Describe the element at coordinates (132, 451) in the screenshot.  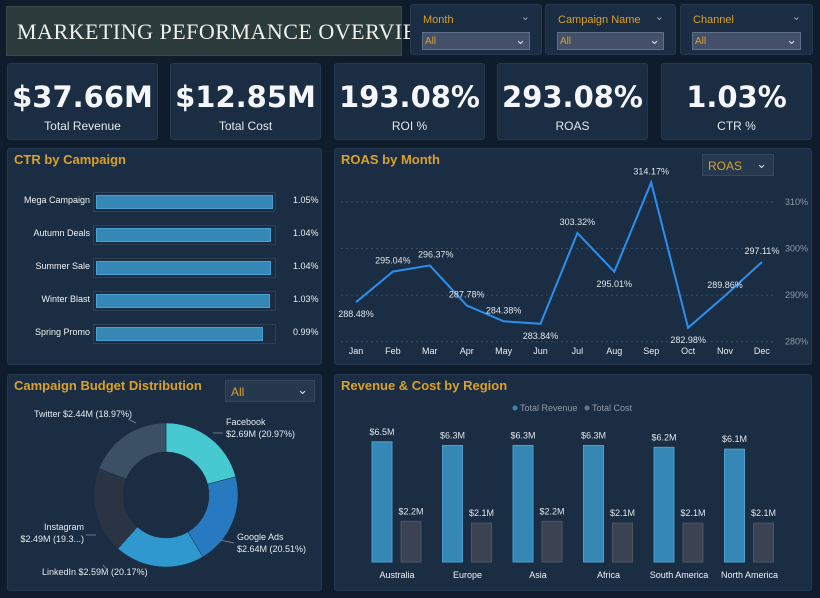
I see `donut-slice` at that location.